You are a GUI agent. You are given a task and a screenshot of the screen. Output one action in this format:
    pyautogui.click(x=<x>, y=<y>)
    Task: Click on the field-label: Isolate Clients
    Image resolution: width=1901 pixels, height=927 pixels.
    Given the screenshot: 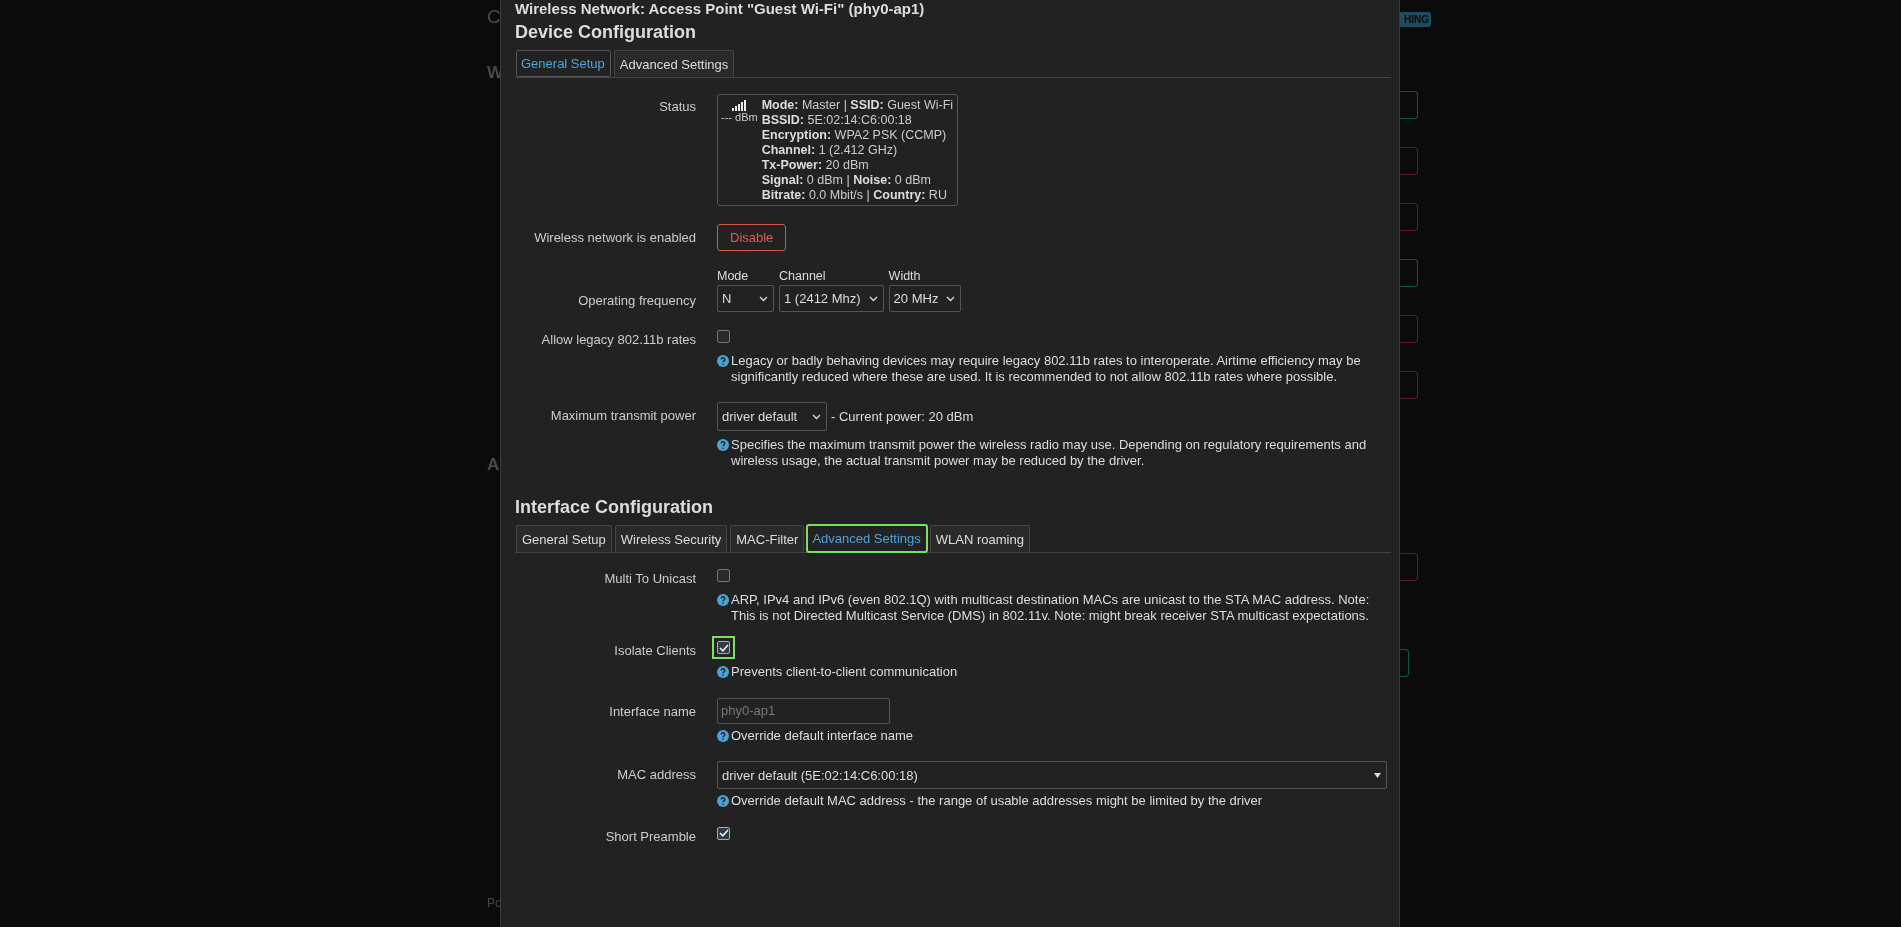 What is the action you would take?
    pyautogui.click(x=655, y=651)
    